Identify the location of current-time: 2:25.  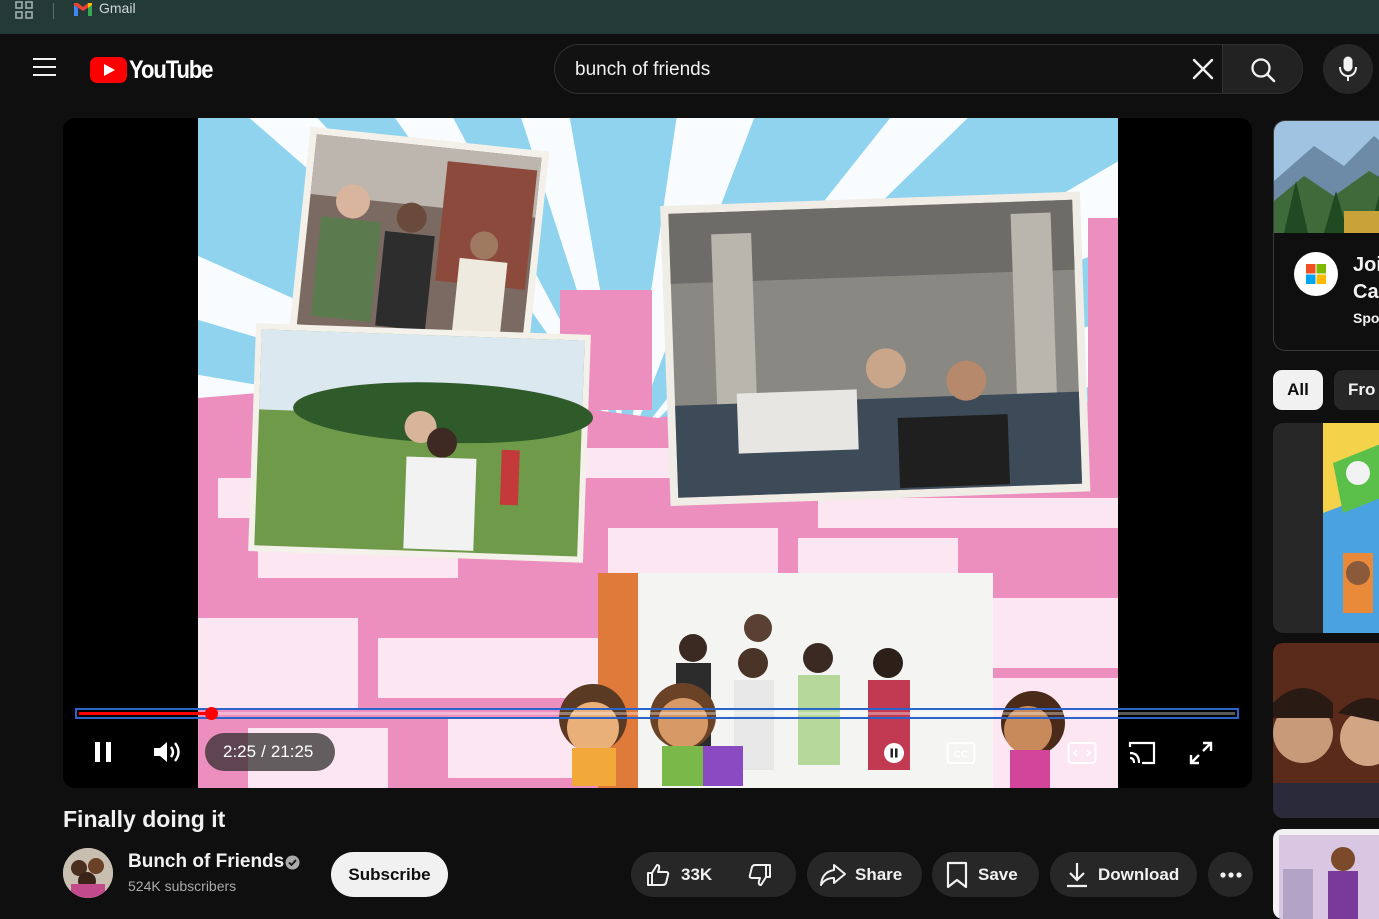
(240, 751).